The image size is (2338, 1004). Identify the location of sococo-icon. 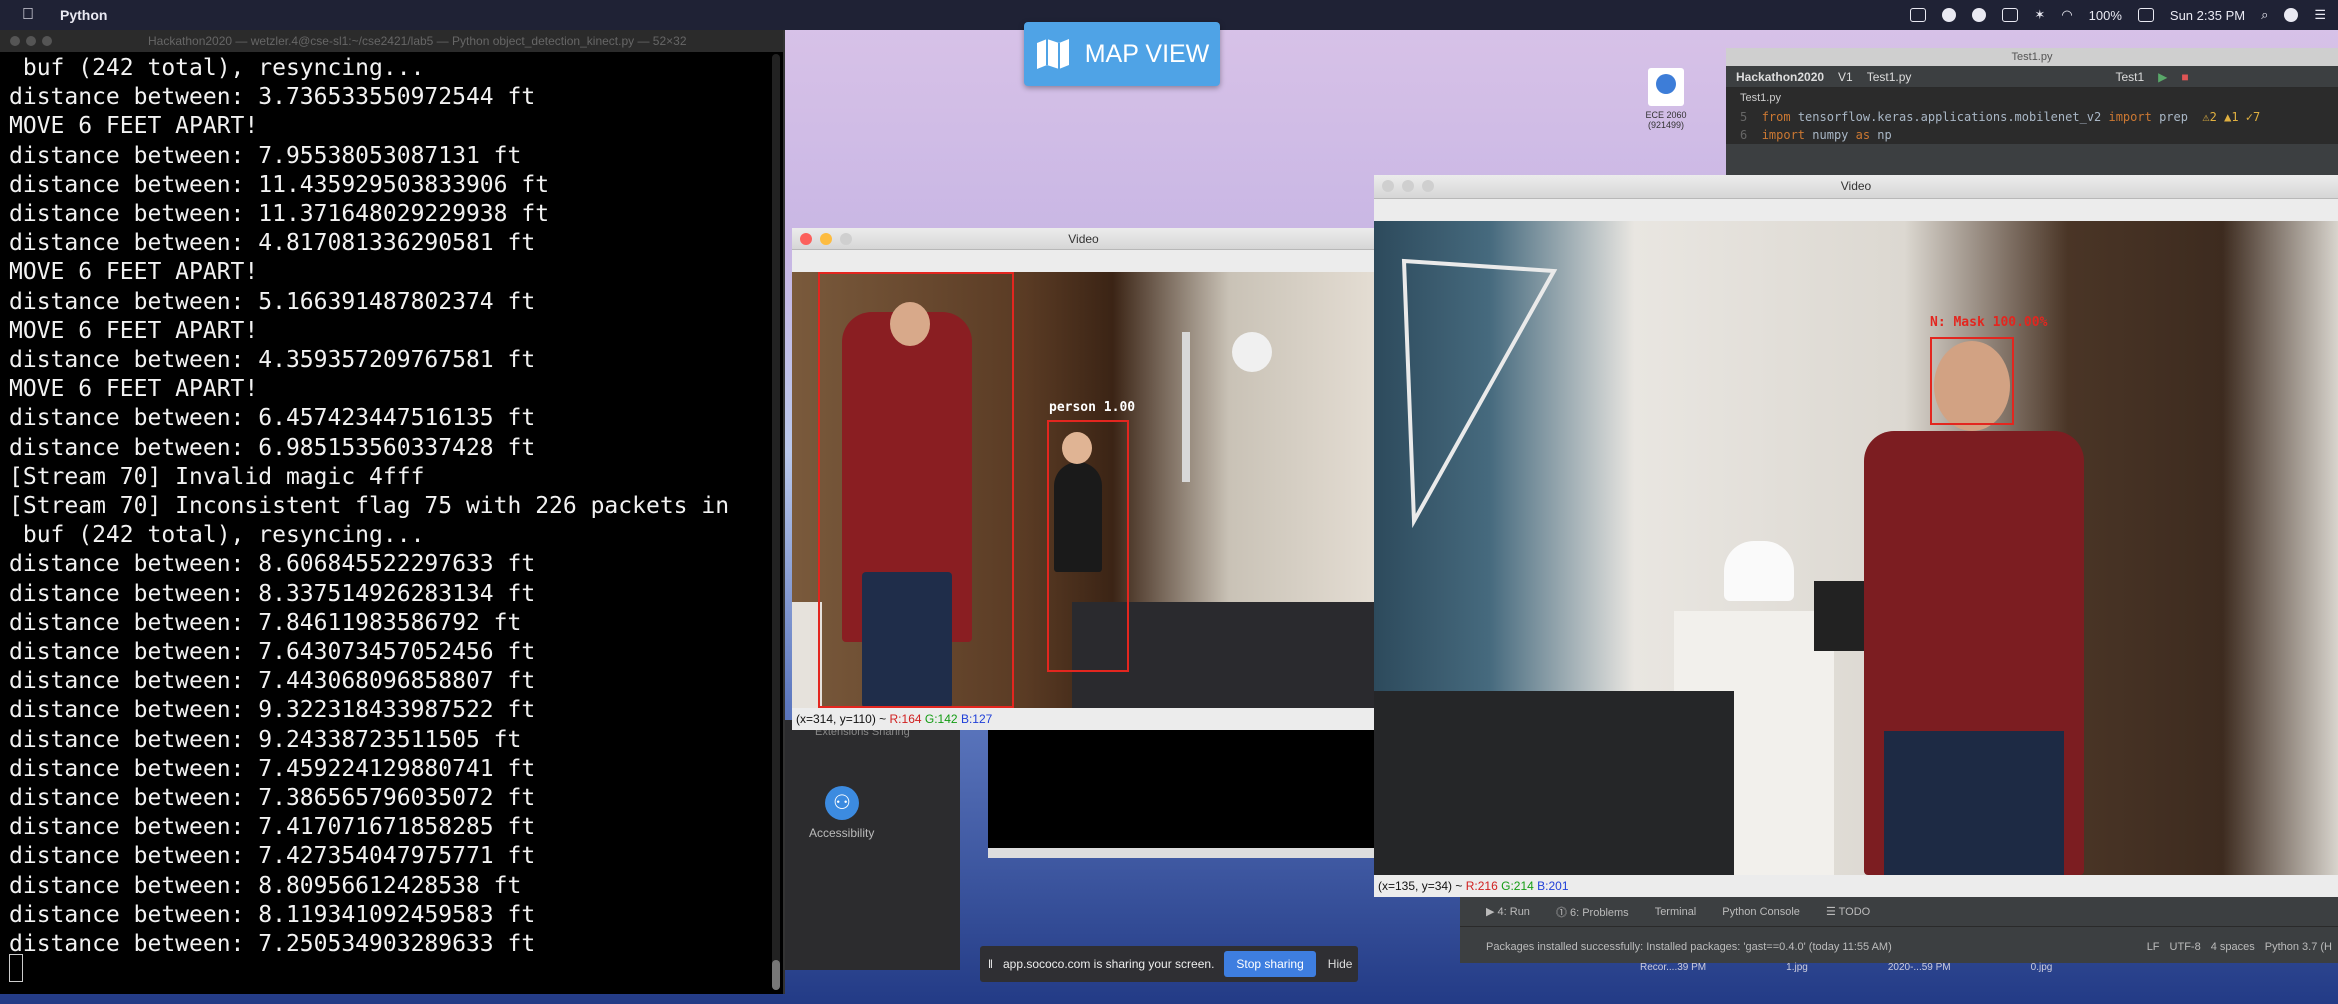
(1949, 15).